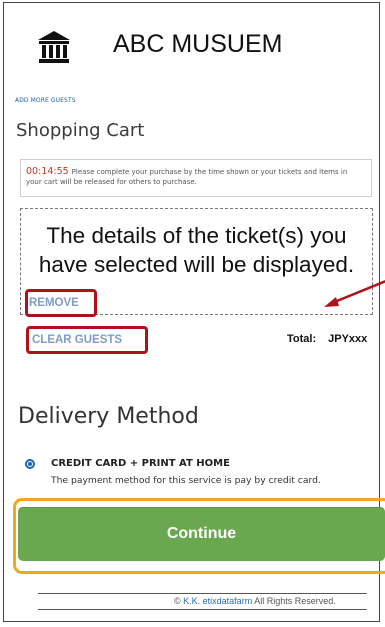 The width and height of the screenshot is (385, 627). Describe the element at coordinates (177, 601) in the screenshot. I see `copyright-symbol: ©` at that location.